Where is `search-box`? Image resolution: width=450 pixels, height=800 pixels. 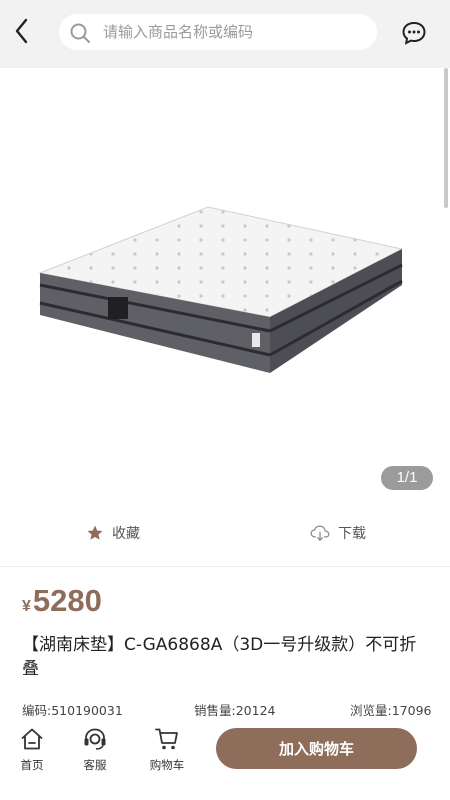 search-box is located at coordinates (218, 32).